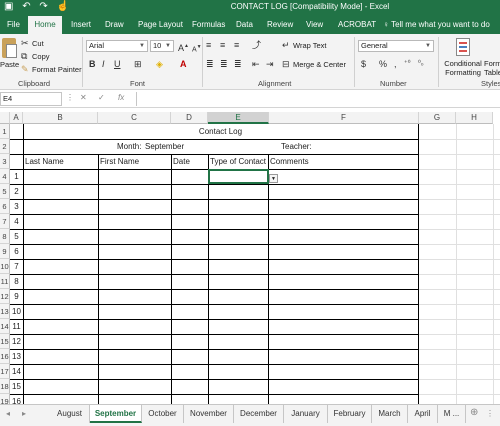 The width and height of the screenshot is (500, 426). What do you see at coordinates (16, 118) in the screenshot?
I see `column-header-a: A` at bounding box center [16, 118].